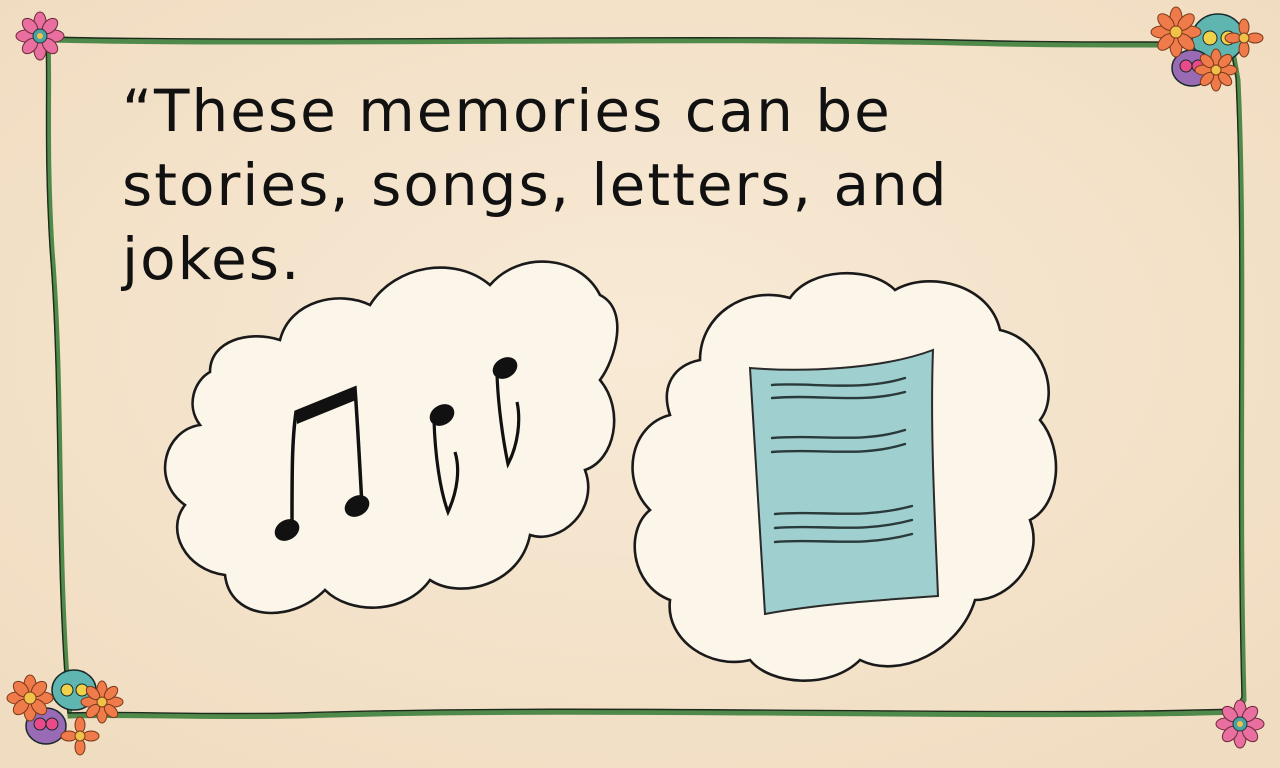 The image size is (1280, 768). I want to click on letter-paper-icon, so click(844, 482).